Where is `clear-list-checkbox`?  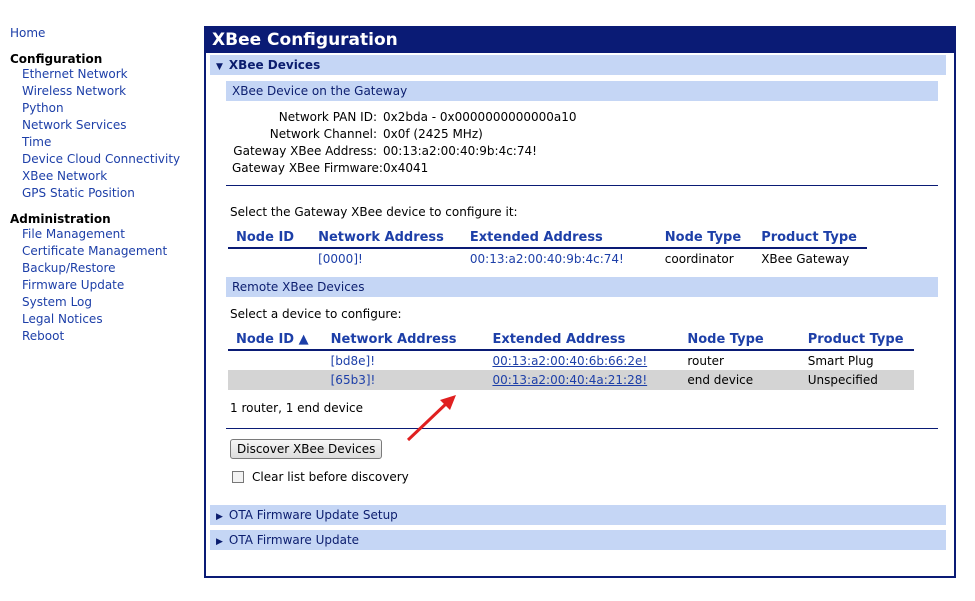 clear-list-checkbox is located at coordinates (238, 477).